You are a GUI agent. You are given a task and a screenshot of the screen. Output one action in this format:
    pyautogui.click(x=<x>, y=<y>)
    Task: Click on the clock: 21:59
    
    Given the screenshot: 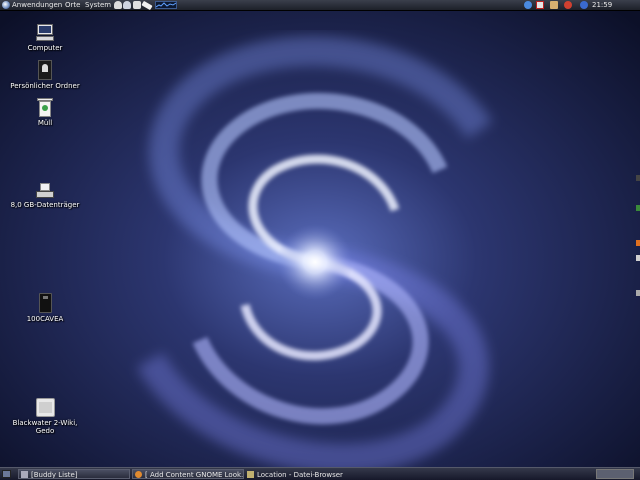 What is the action you would take?
    pyautogui.click(x=602, y=5)
    